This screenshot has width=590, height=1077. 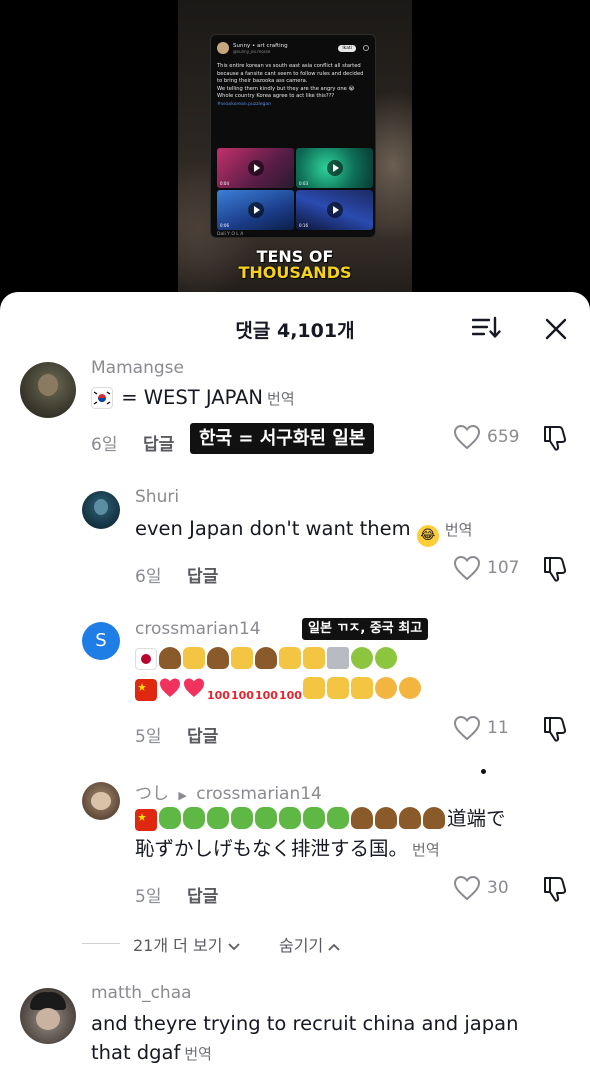 I want to click on avatar: S, so click(x=101, y=641).